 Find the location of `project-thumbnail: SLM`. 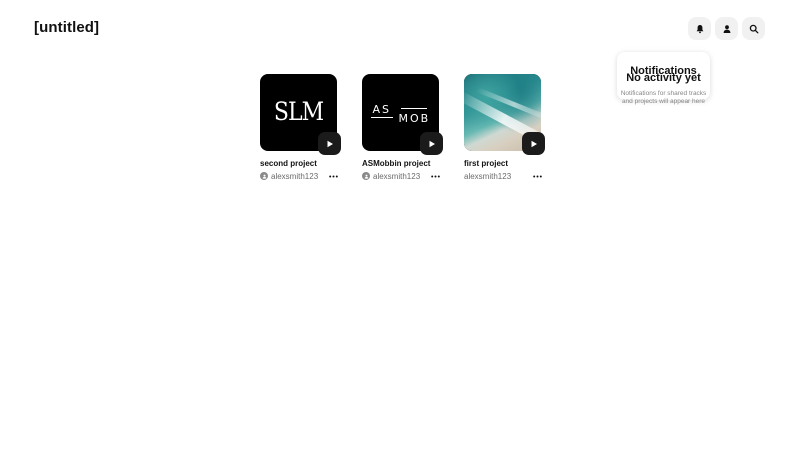

project-thumbnail: SLM is located at coordinates (300, 114).